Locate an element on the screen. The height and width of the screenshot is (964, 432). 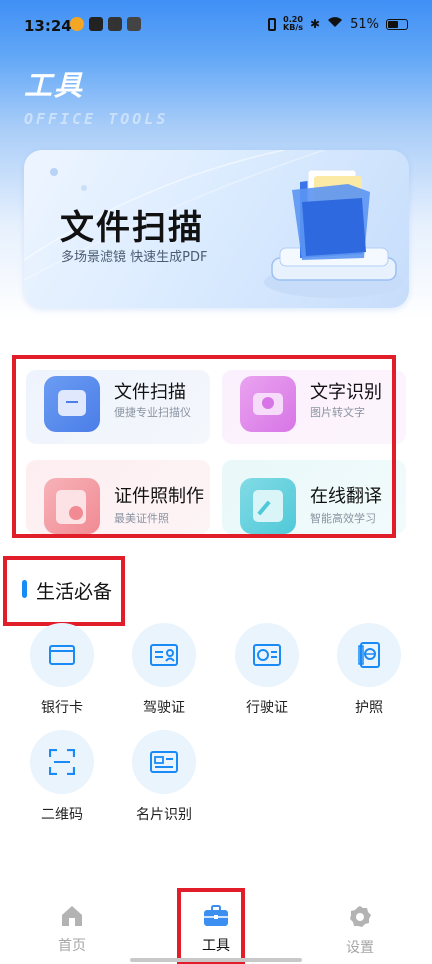
network-speed: 0.20 KB/s is located at coordinates (293, 24).